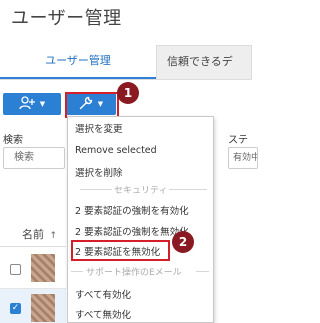 The height and width of the screenshot is (323, 320). Describe the element at coordinates (39, 234) in the screenshot. I see `name-column-header: 名前 ↑` at that location.